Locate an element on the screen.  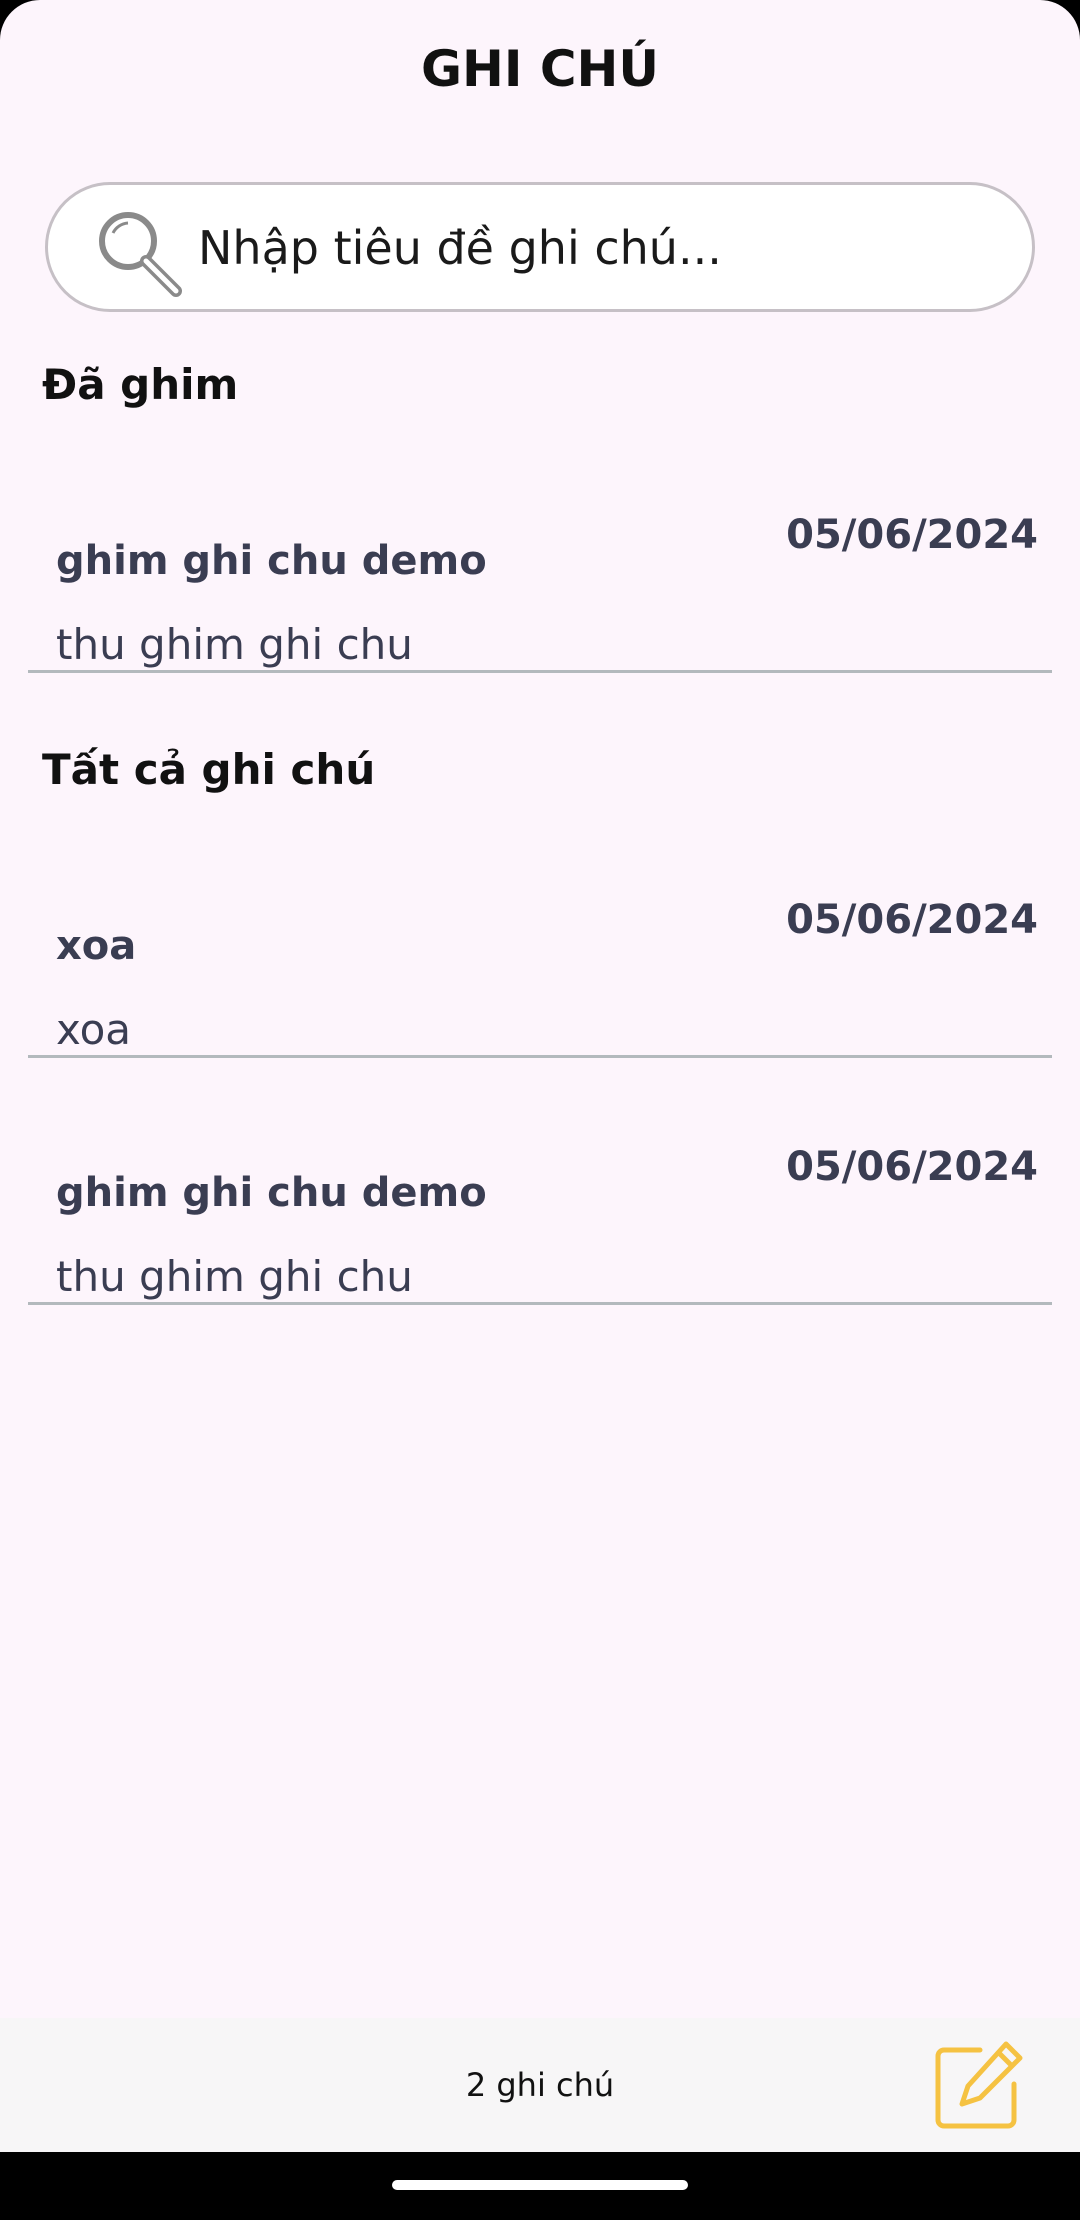
all-notes-section-title: Tất cả ghi chú is located at coordinates (209, 769).